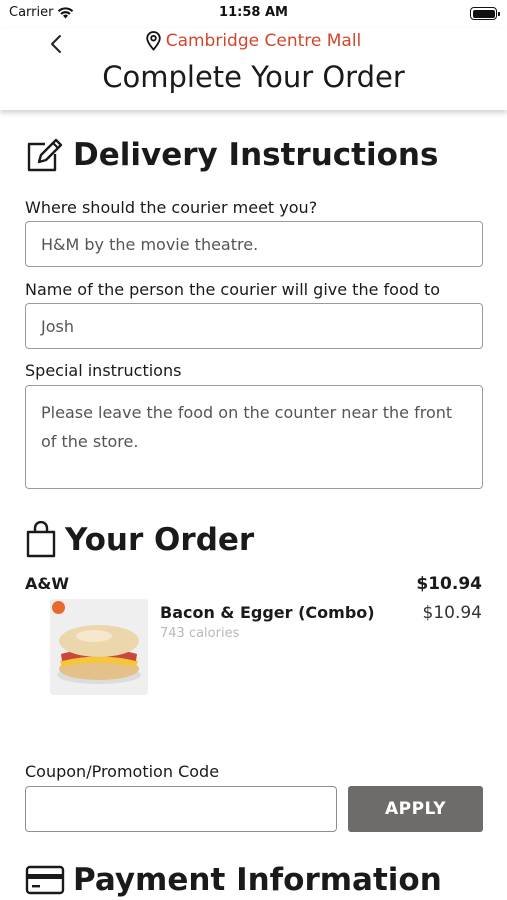 This screenshot has width=507, height=900. Describe the element at coordinates (41, 539) in the screenshot. I see `shopping-bag-icon` at that location.